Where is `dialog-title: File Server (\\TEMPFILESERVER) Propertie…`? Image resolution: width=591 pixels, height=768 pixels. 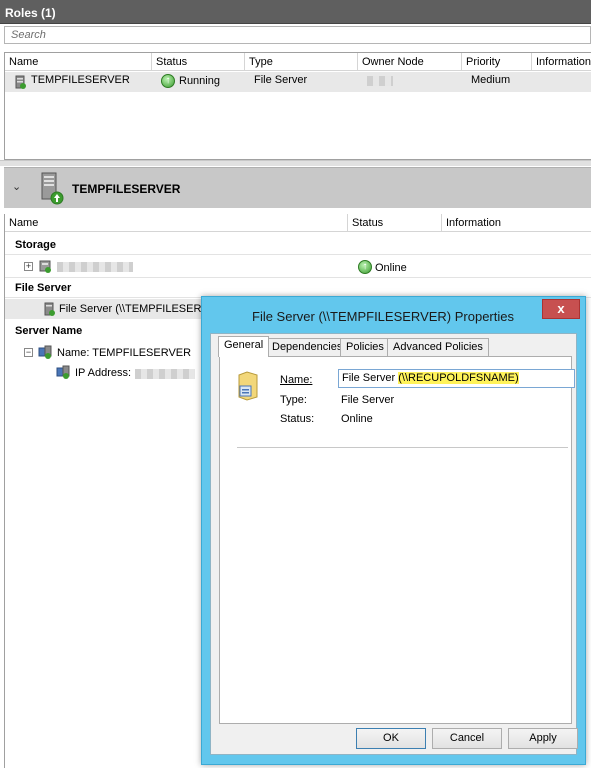
dialog-title: File Server (\\TEMPFILESERVER) Propertie… is located at coordinates (383, 316).